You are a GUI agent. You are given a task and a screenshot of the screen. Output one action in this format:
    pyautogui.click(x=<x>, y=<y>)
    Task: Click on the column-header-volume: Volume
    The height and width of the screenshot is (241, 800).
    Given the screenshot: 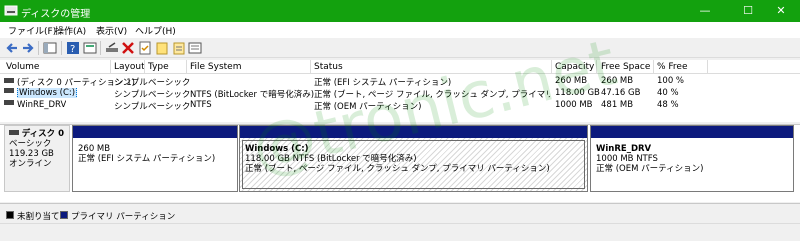 What is the action you would take?
    pyautogui.click(x=22, y=67)
    